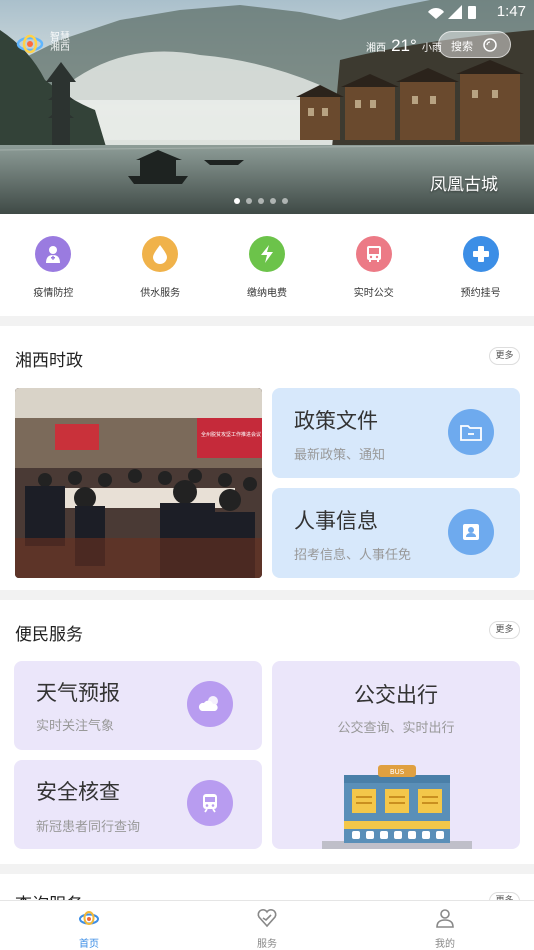  Describe the element at coordinates (89, 918) in the screenshot. I see `home-icon` at that location.